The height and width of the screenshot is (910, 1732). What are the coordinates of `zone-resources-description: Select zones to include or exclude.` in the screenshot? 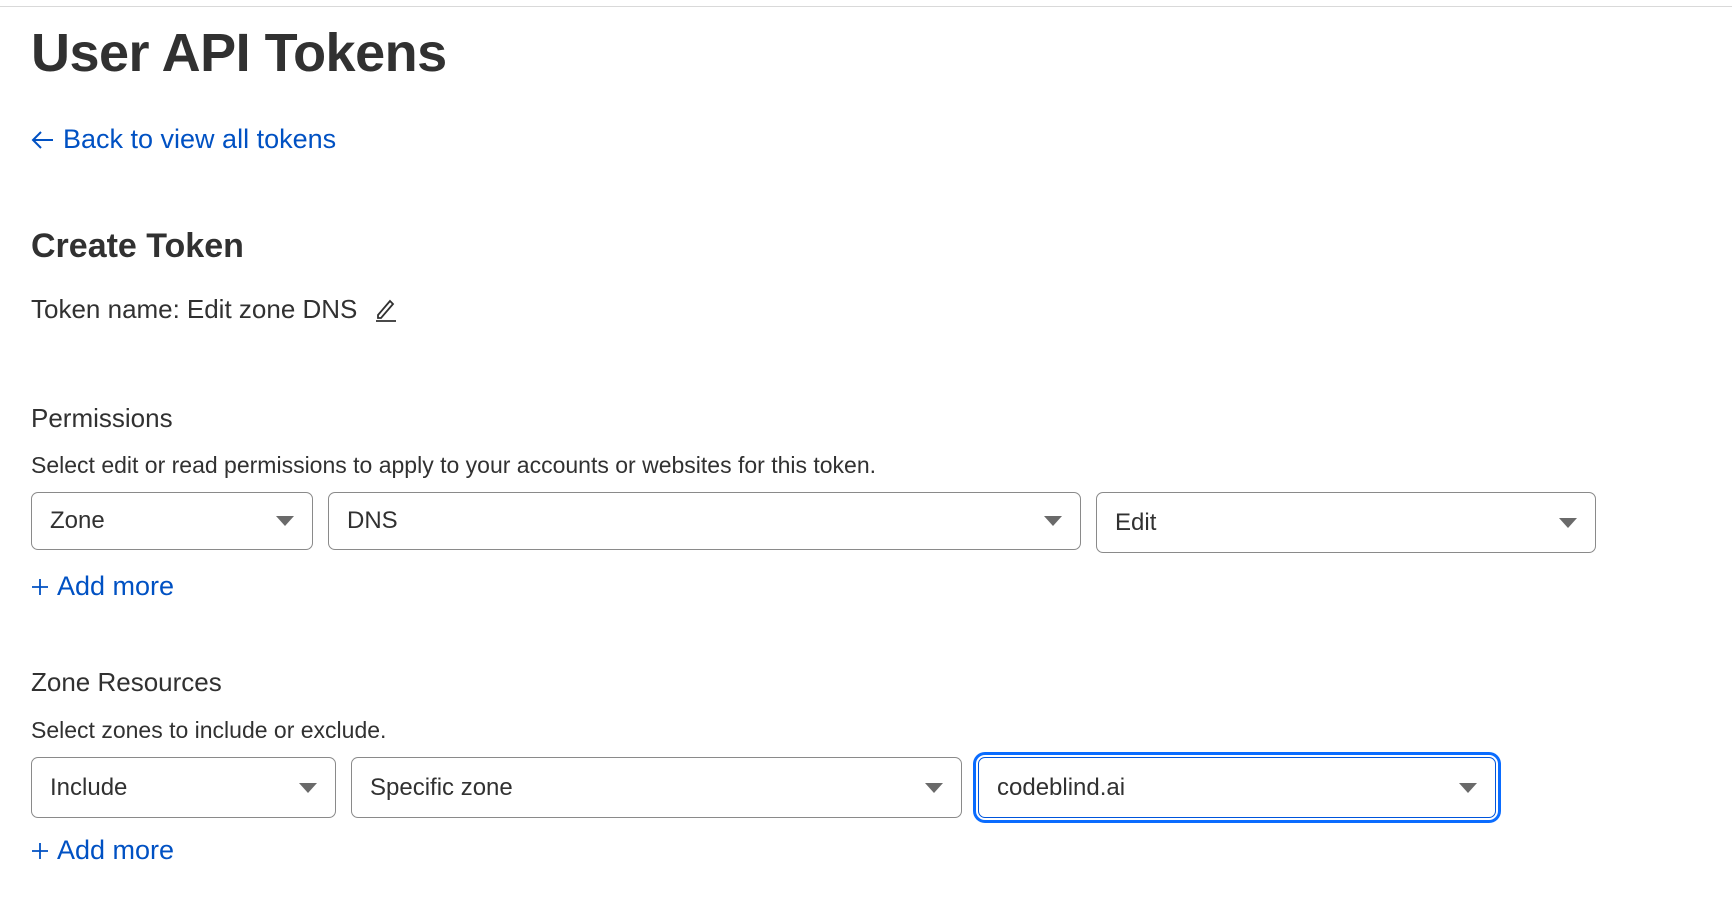 It's located at (209, 730).